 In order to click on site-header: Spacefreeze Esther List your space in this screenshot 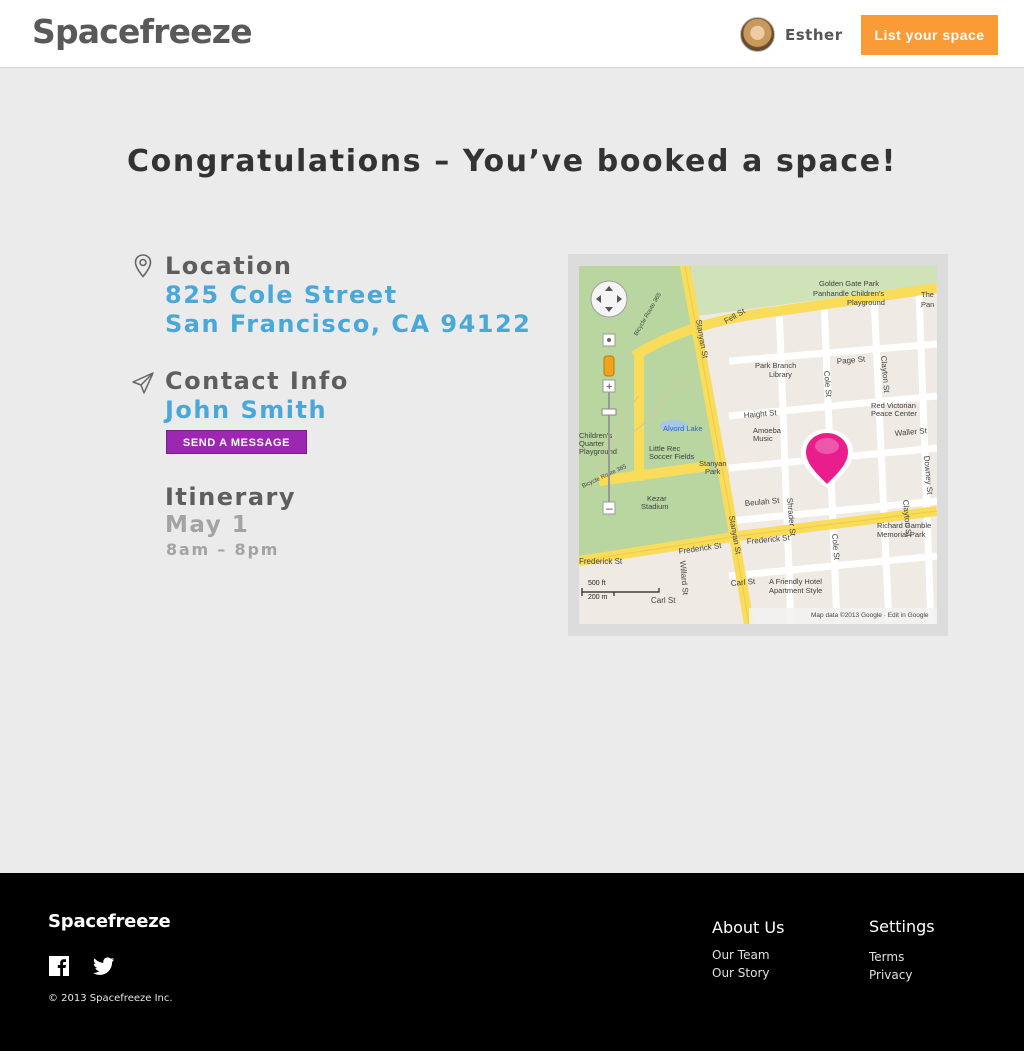, I will do `click(512, 34)`.